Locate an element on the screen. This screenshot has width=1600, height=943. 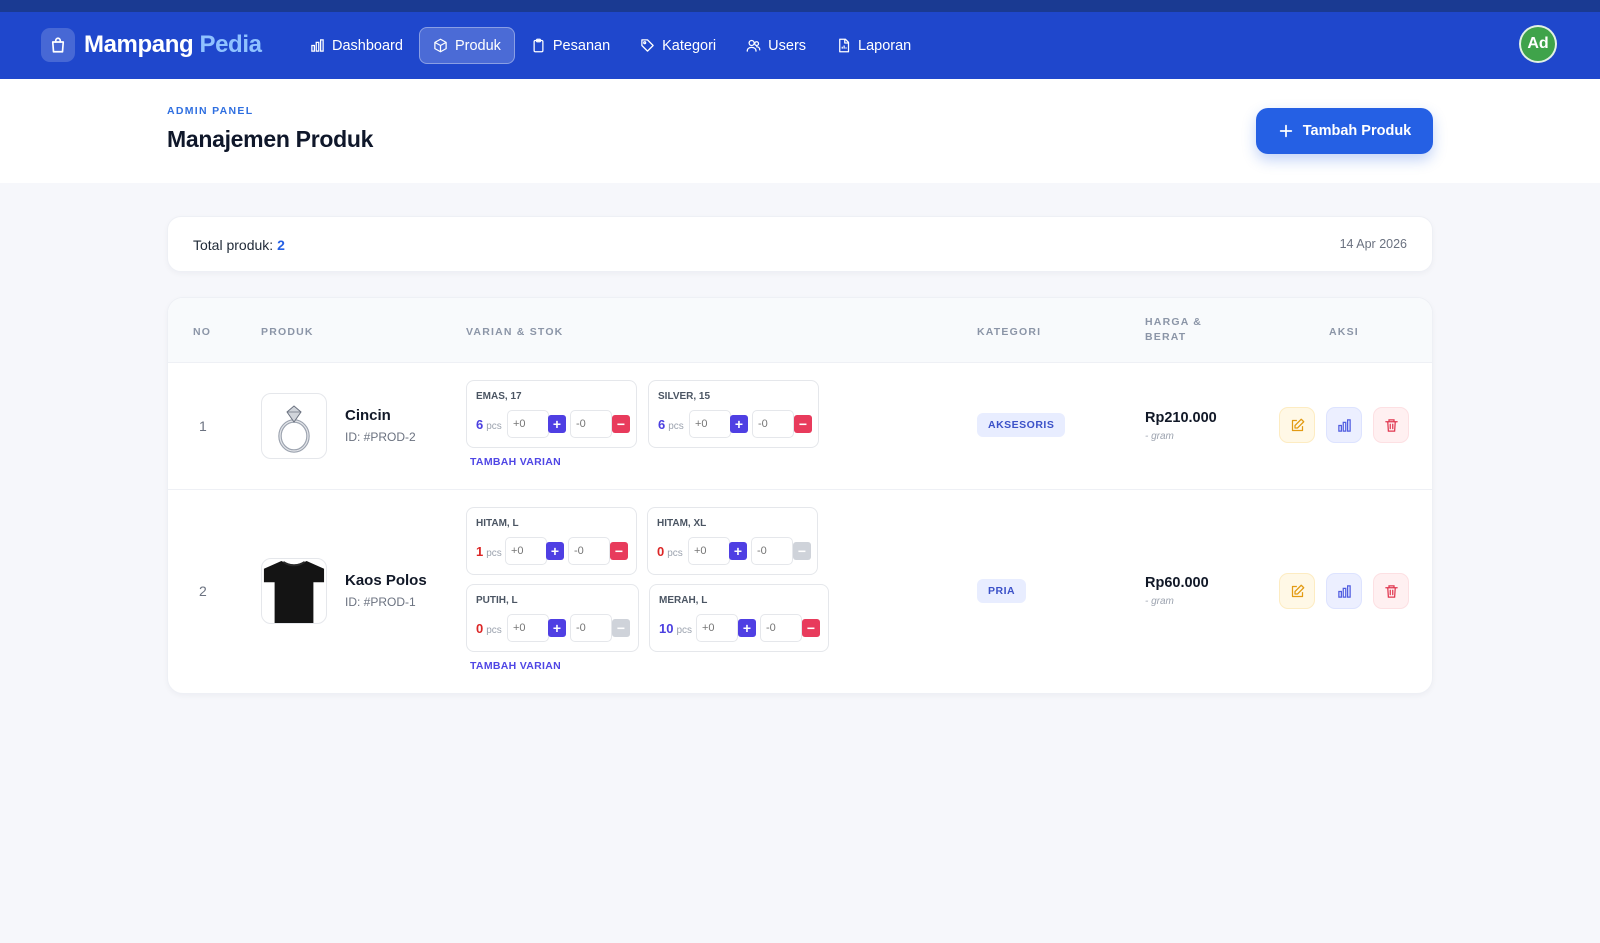
brand-logo: Mampang Pedia is located at coordinates (151, 45).